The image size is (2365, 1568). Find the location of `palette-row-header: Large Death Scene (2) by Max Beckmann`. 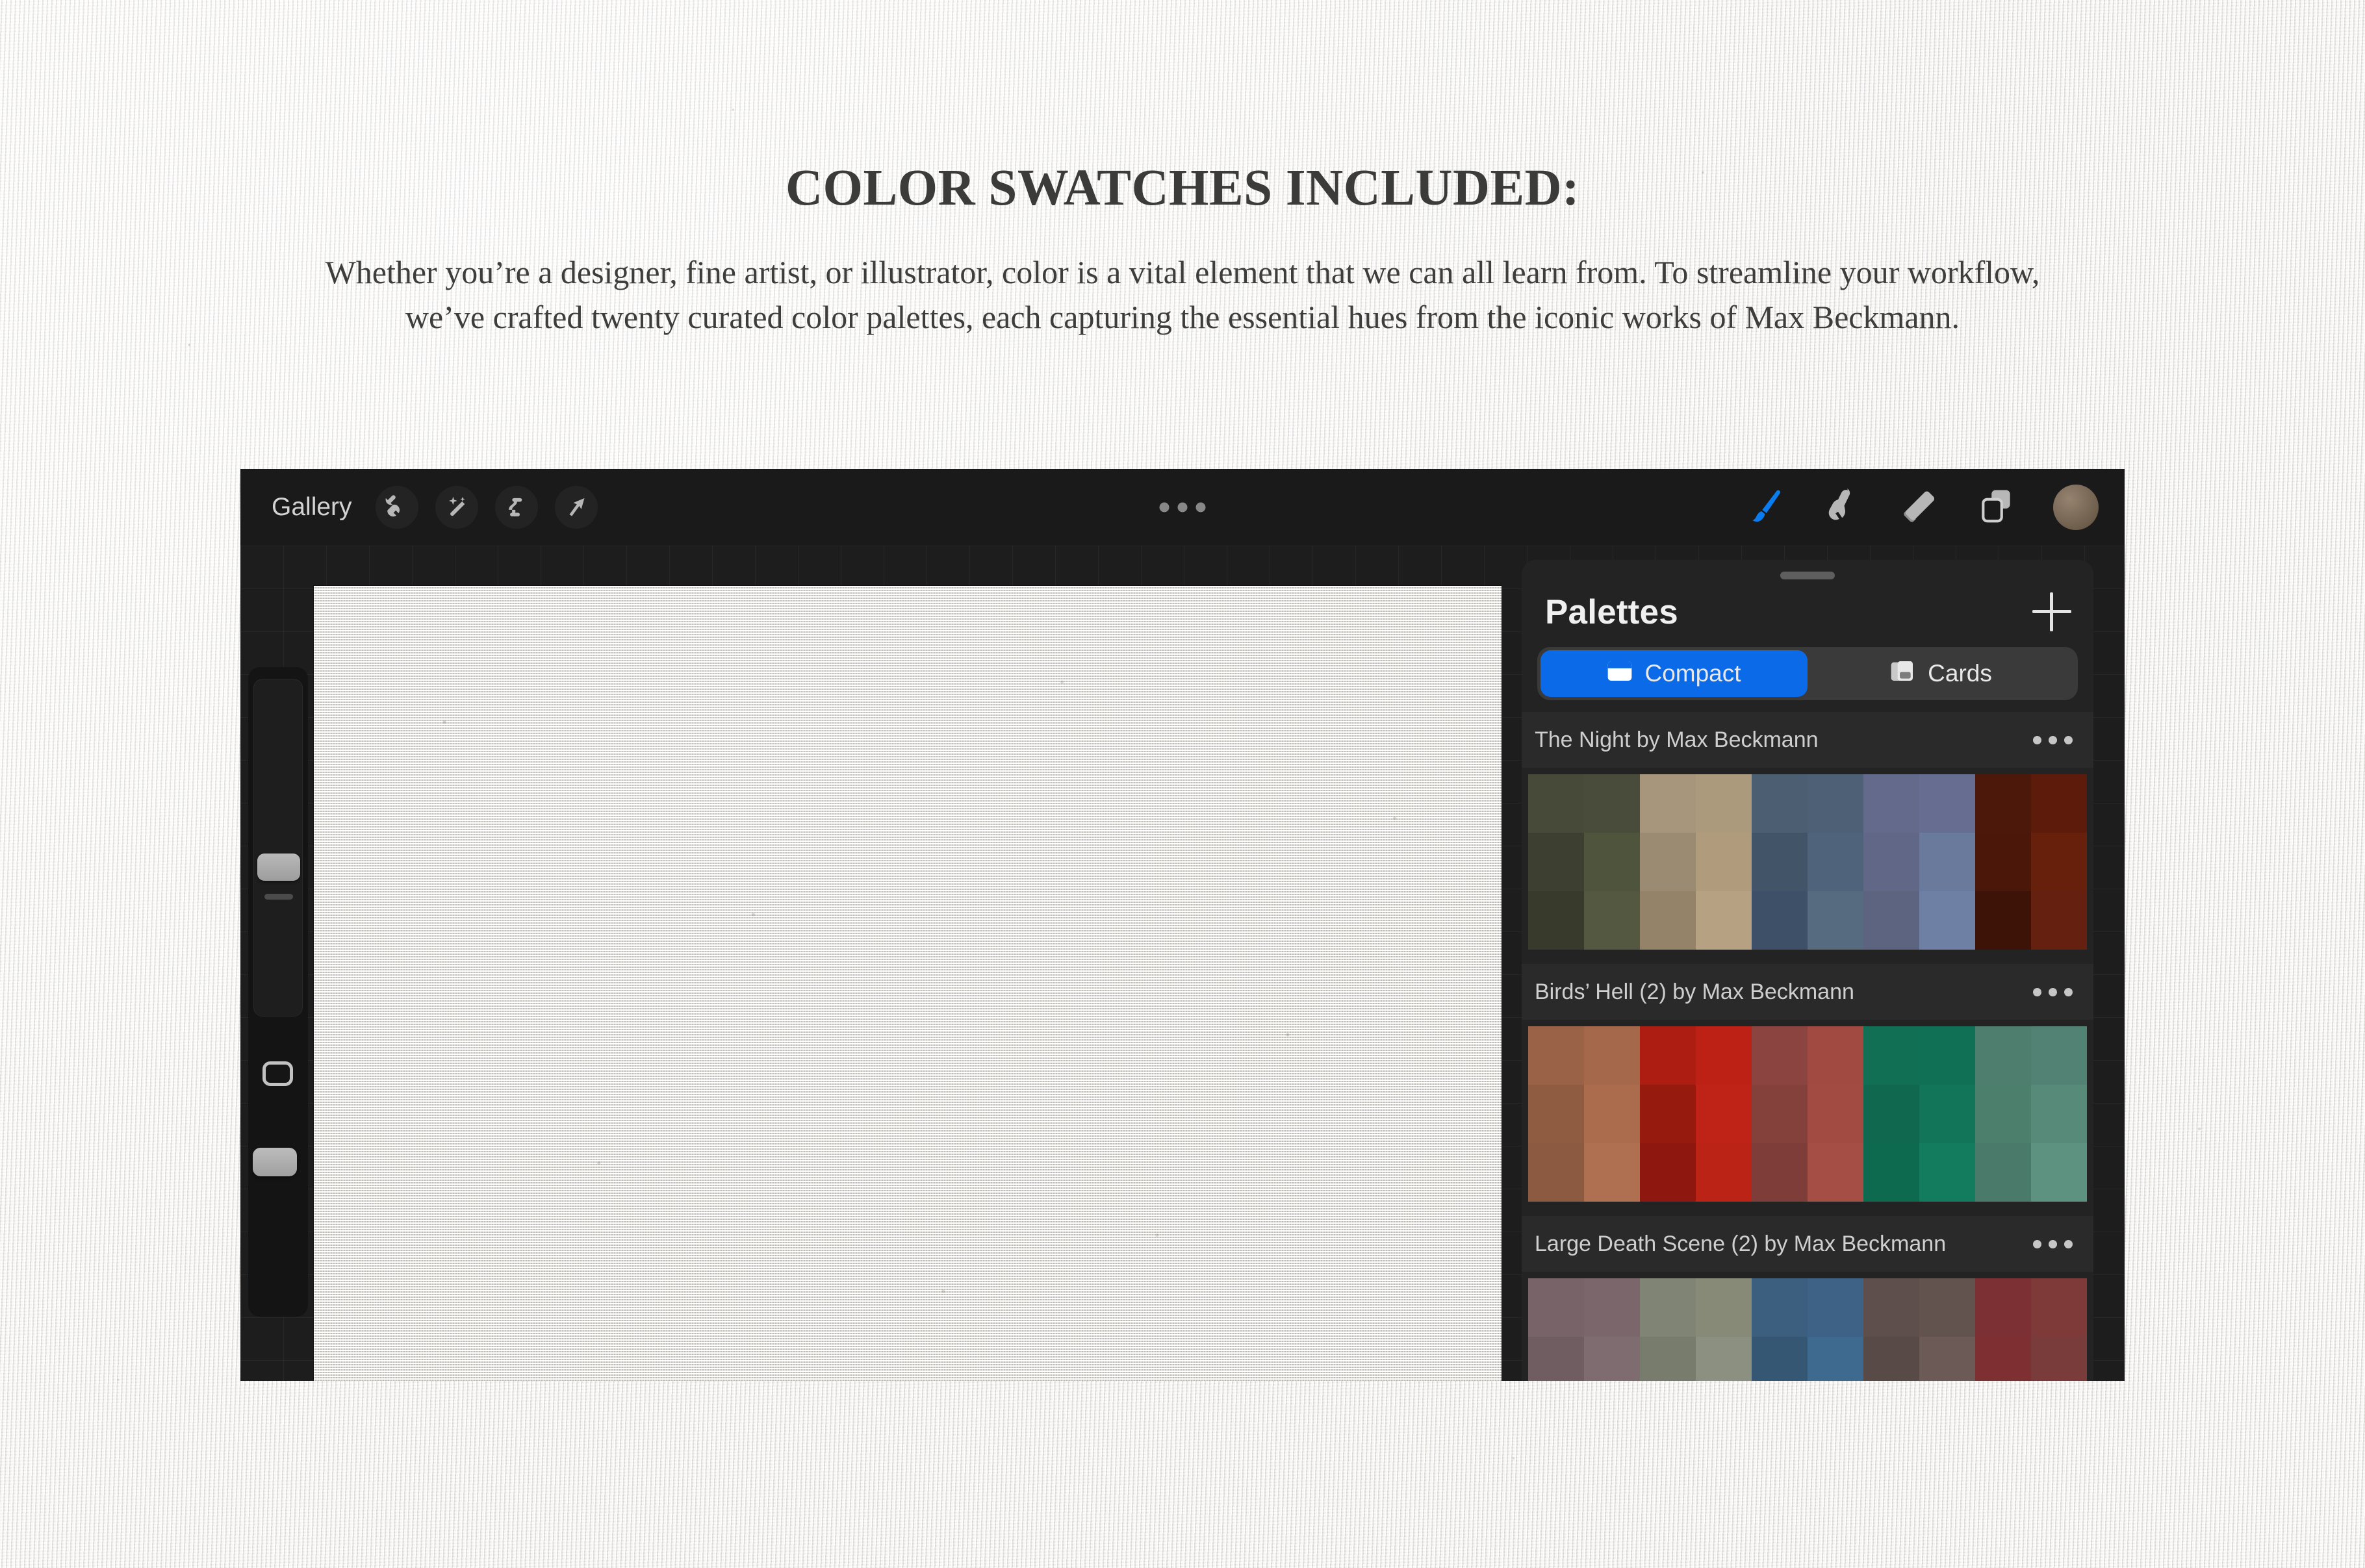

palette-row-header: Large Death Scene (2) by Max Beckmann is located at coordinates (1808, 1244).